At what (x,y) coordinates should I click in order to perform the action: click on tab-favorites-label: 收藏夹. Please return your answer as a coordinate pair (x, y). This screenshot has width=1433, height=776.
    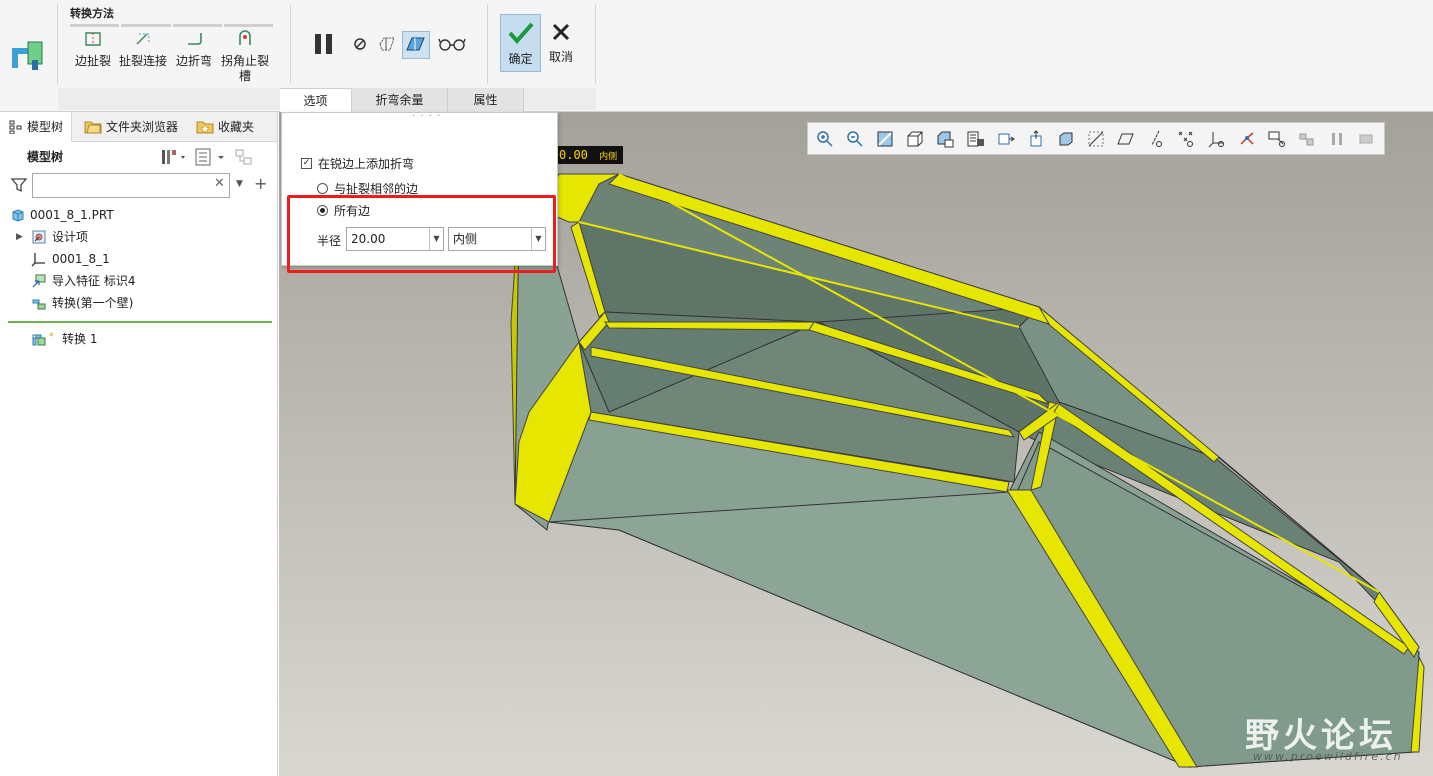
    Looking at the image, I should click on (236, 127).